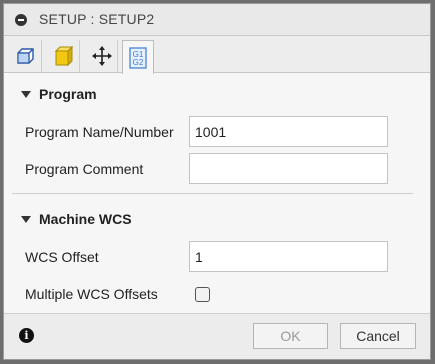 Image resolution: width=435 pixels, height=364 pixels. I want to click on program-comment-input, so click(288, 168).